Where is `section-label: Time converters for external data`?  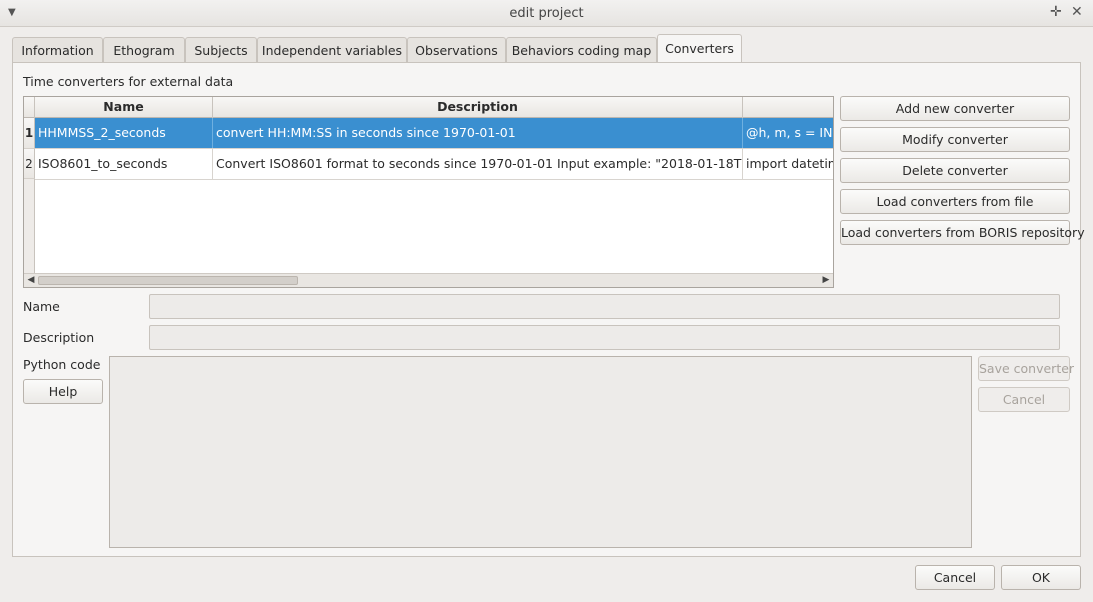
section-label: Time converters for external data is located at coordinates (128, 81).